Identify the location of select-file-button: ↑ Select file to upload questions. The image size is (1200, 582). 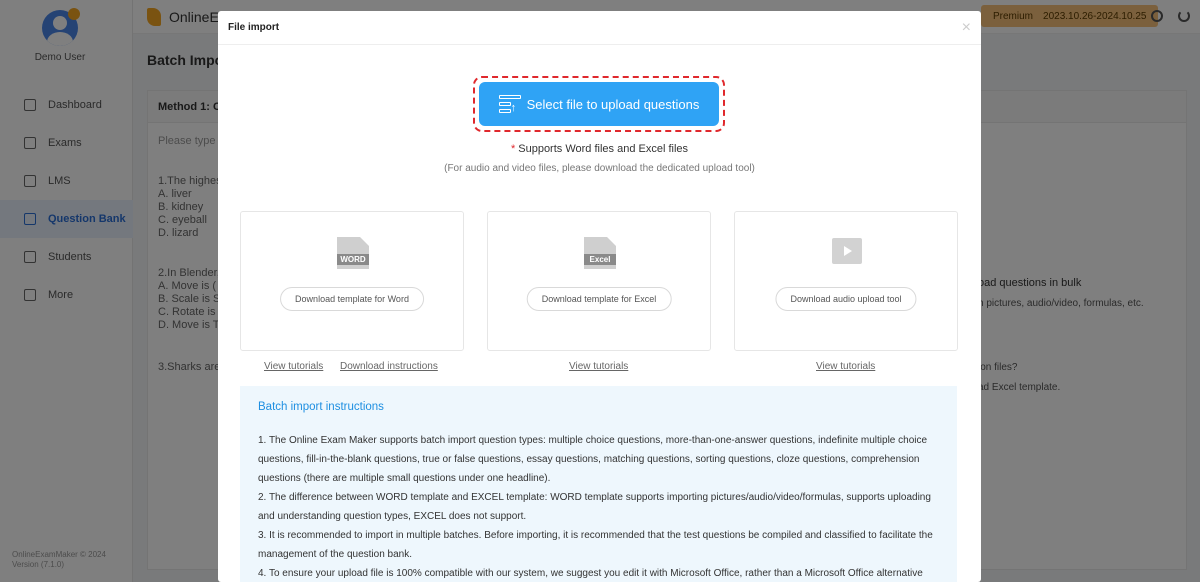
(599, 104).